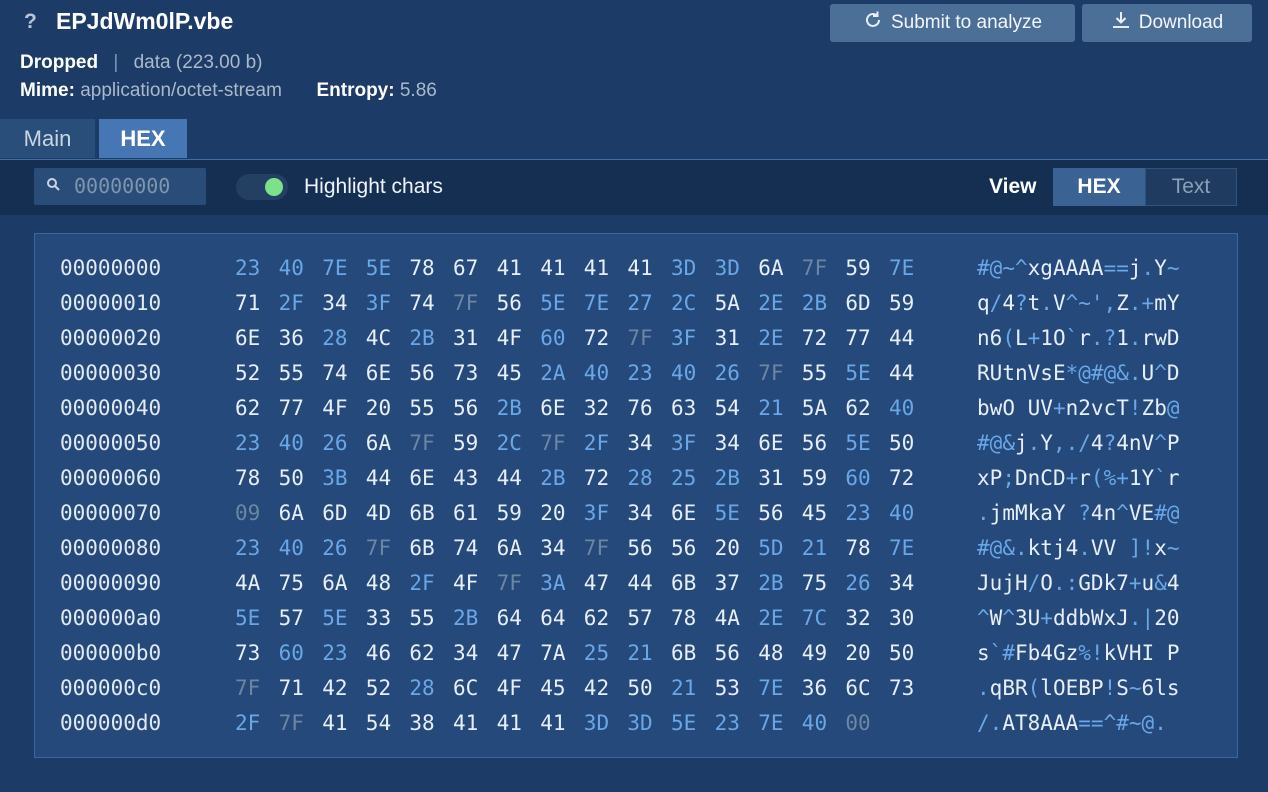 The height and width of the screenshot is (792, 1268). I want to click on hex-byte: 28, so click(334, 338).